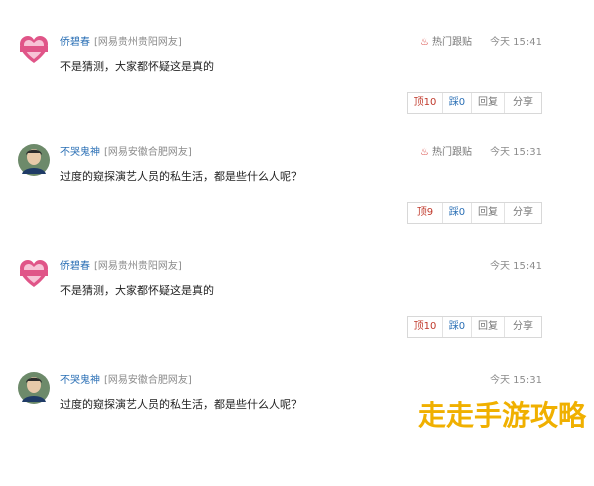  I want to click on comment-actions: 顶9 踩0 回复 分享, so click(474, 213).